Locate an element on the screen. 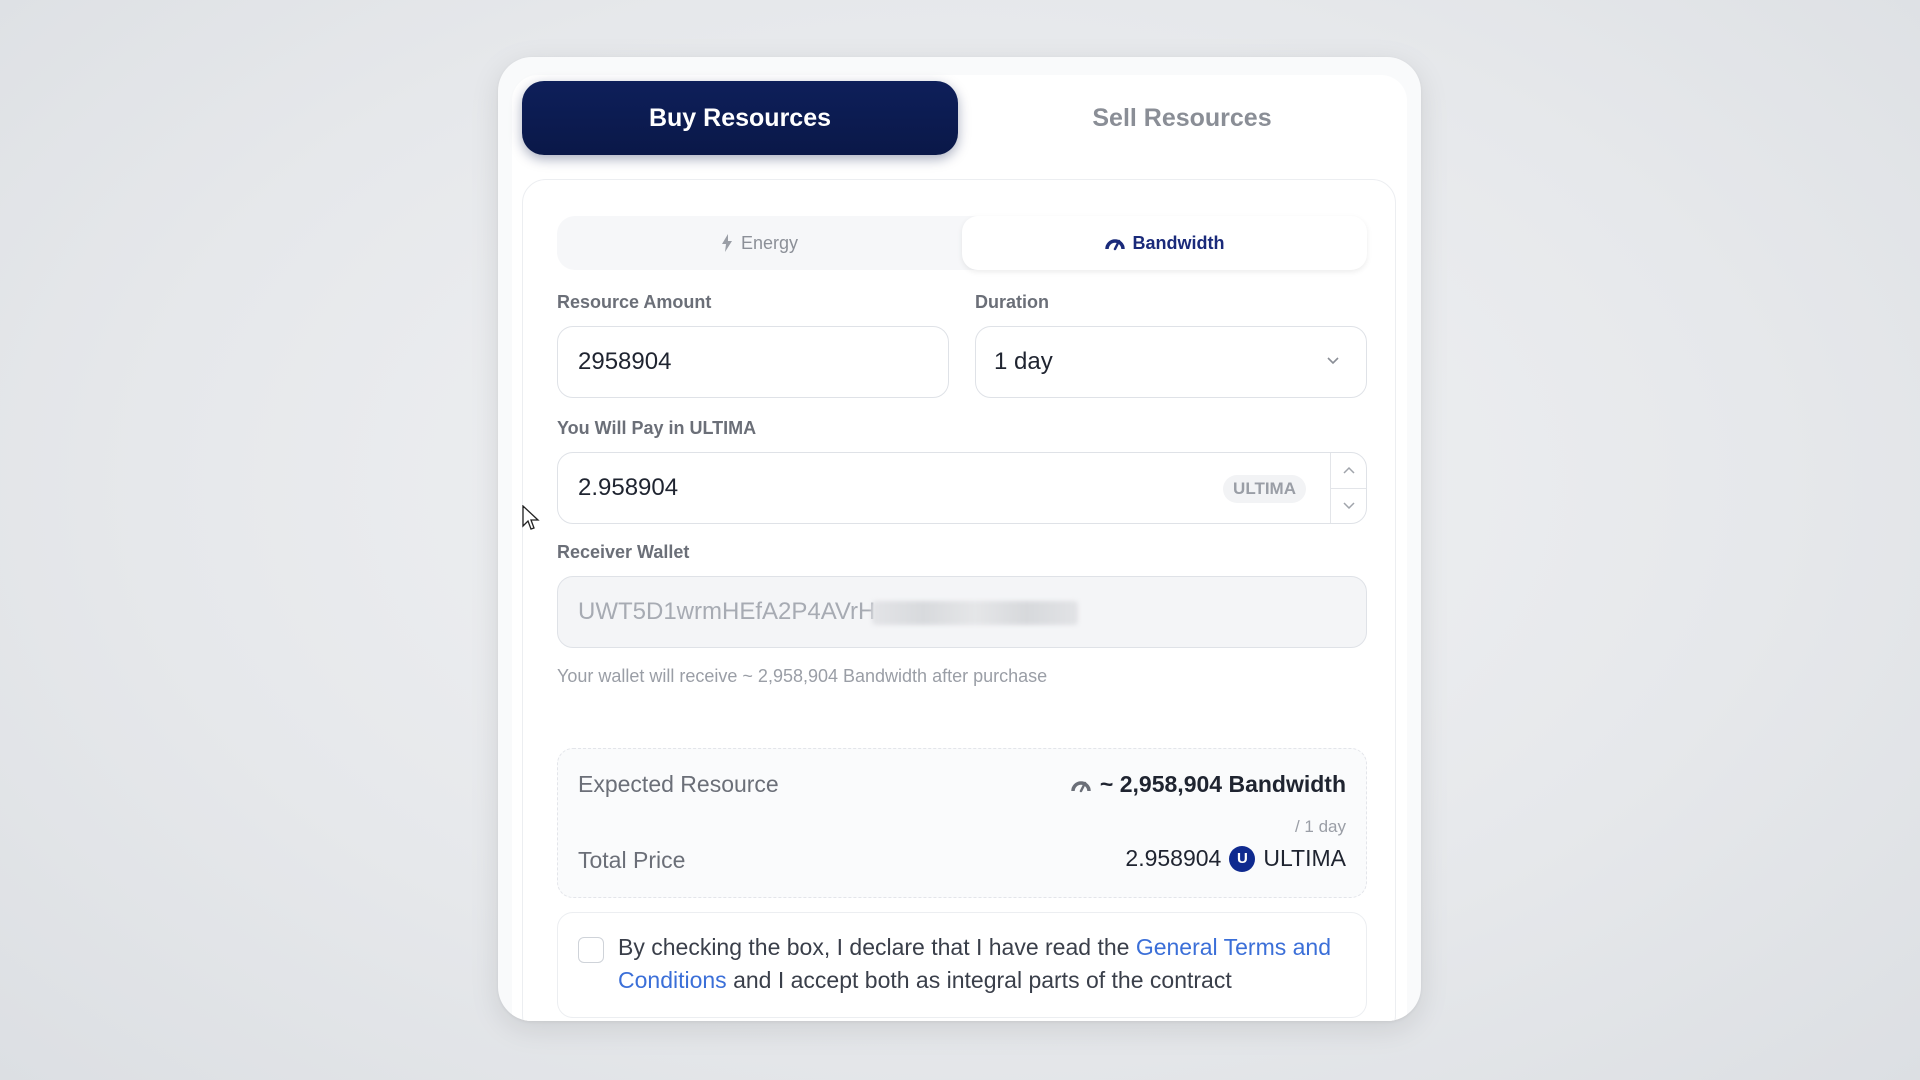 The height and width of the screenshot is (1080, 1920). resource-amount-input: 2958904 is located at coordinates (753, 362).